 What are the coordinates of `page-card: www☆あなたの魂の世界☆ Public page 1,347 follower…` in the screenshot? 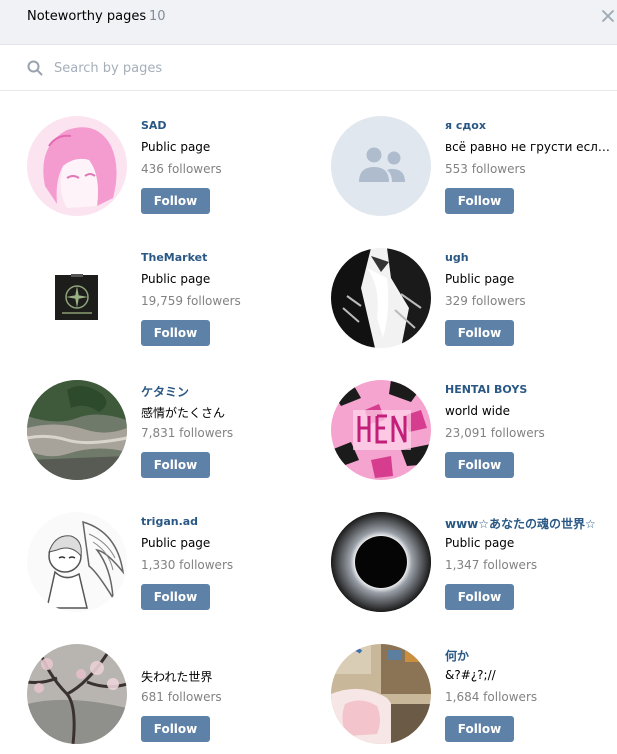 It's located at (474, 567).